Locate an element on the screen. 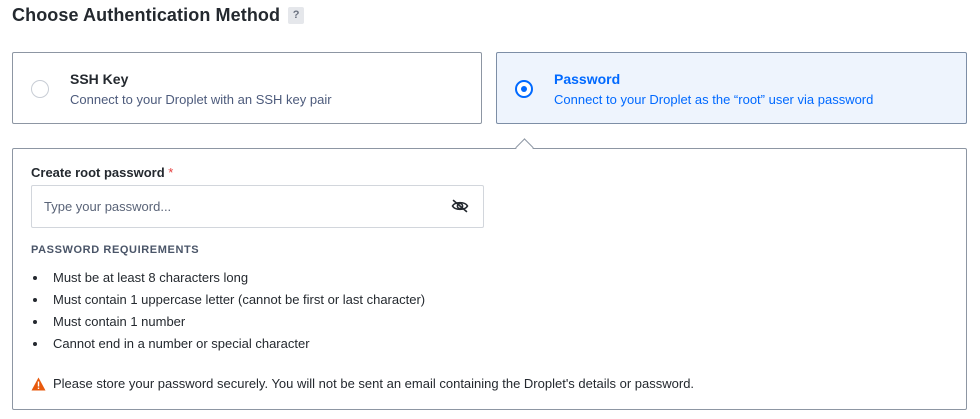 The image size is (980, 419). password-input-container is located at coordinates (257, 206).